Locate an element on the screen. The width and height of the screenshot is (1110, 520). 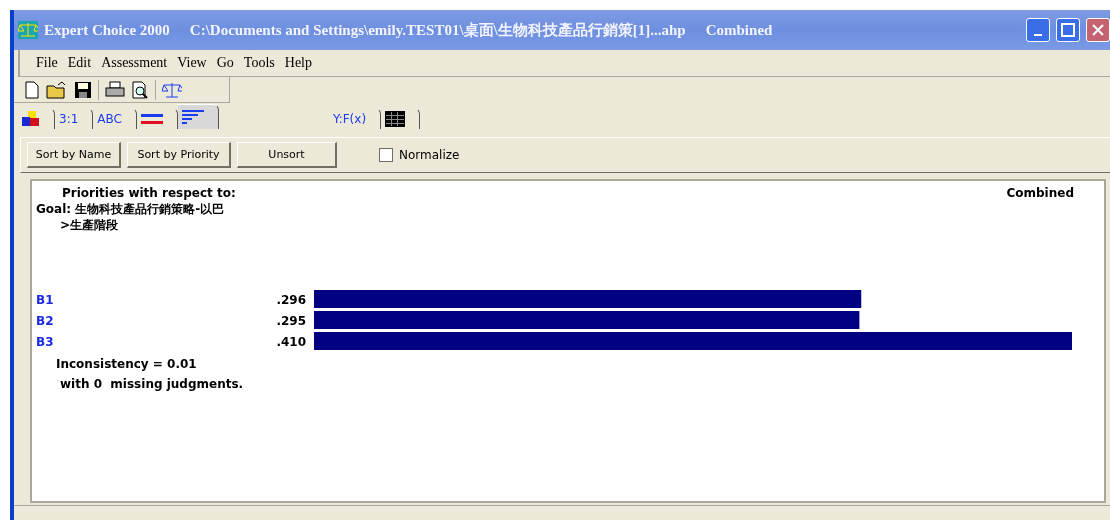
normalize-label: Normalize is located at coordinates (429, 155).